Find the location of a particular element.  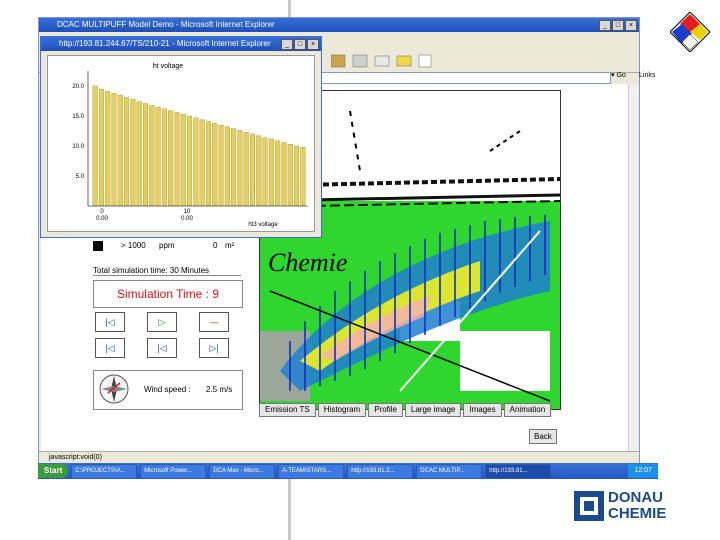

rewind-button: |◁ is located at coordinates (110, 322).